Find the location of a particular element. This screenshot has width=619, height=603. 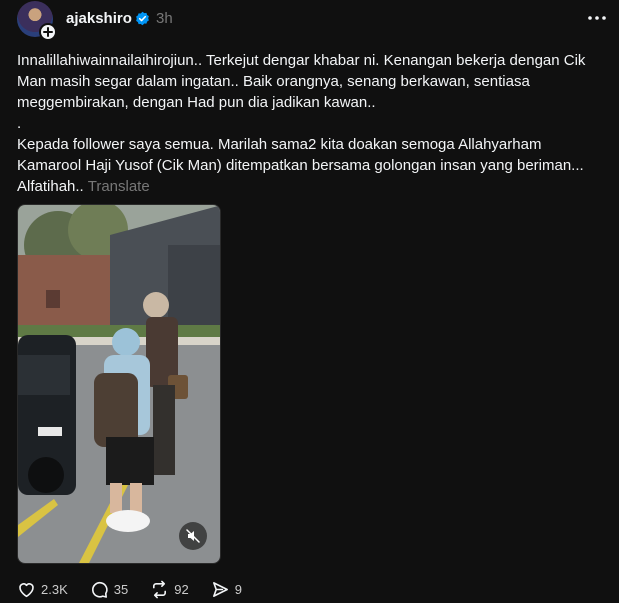

mute-toggle-button is located at coordinates (193, 536).